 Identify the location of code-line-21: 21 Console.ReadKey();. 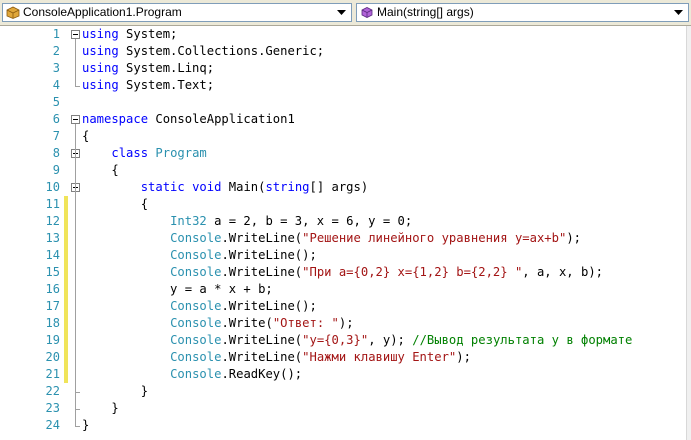
(343, 374).